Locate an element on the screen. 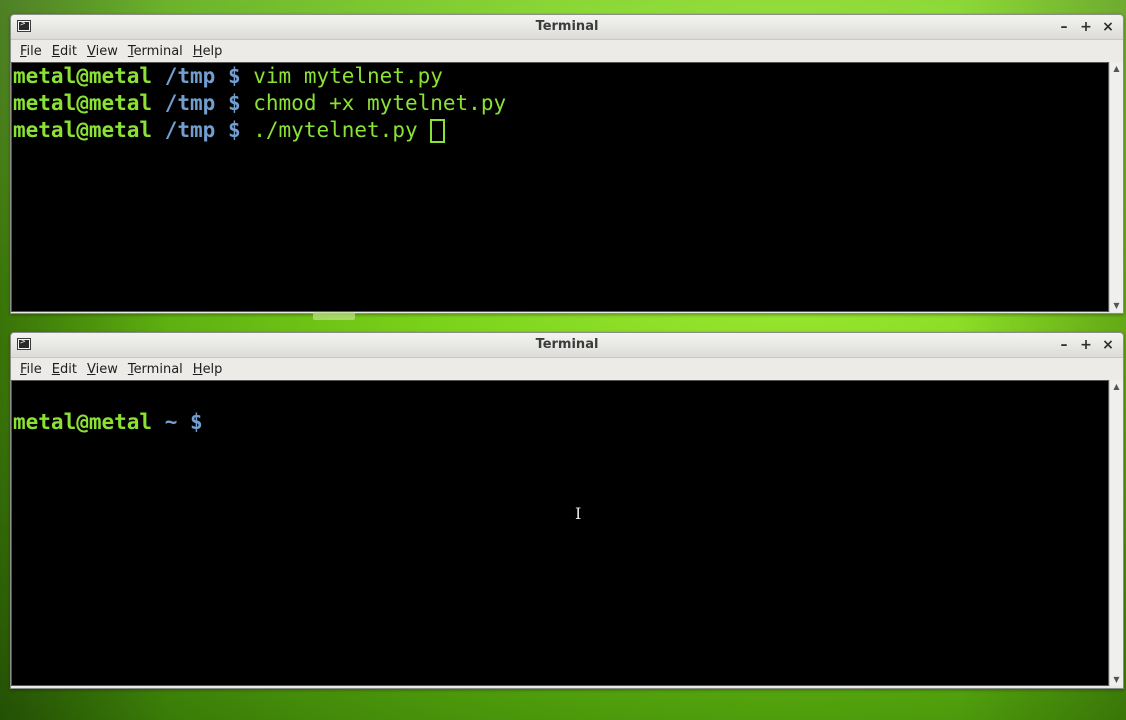 This screenshot has width=1126, height=720. command-text: chmod +x mytelnet.py is located at coordinates (380, 103).